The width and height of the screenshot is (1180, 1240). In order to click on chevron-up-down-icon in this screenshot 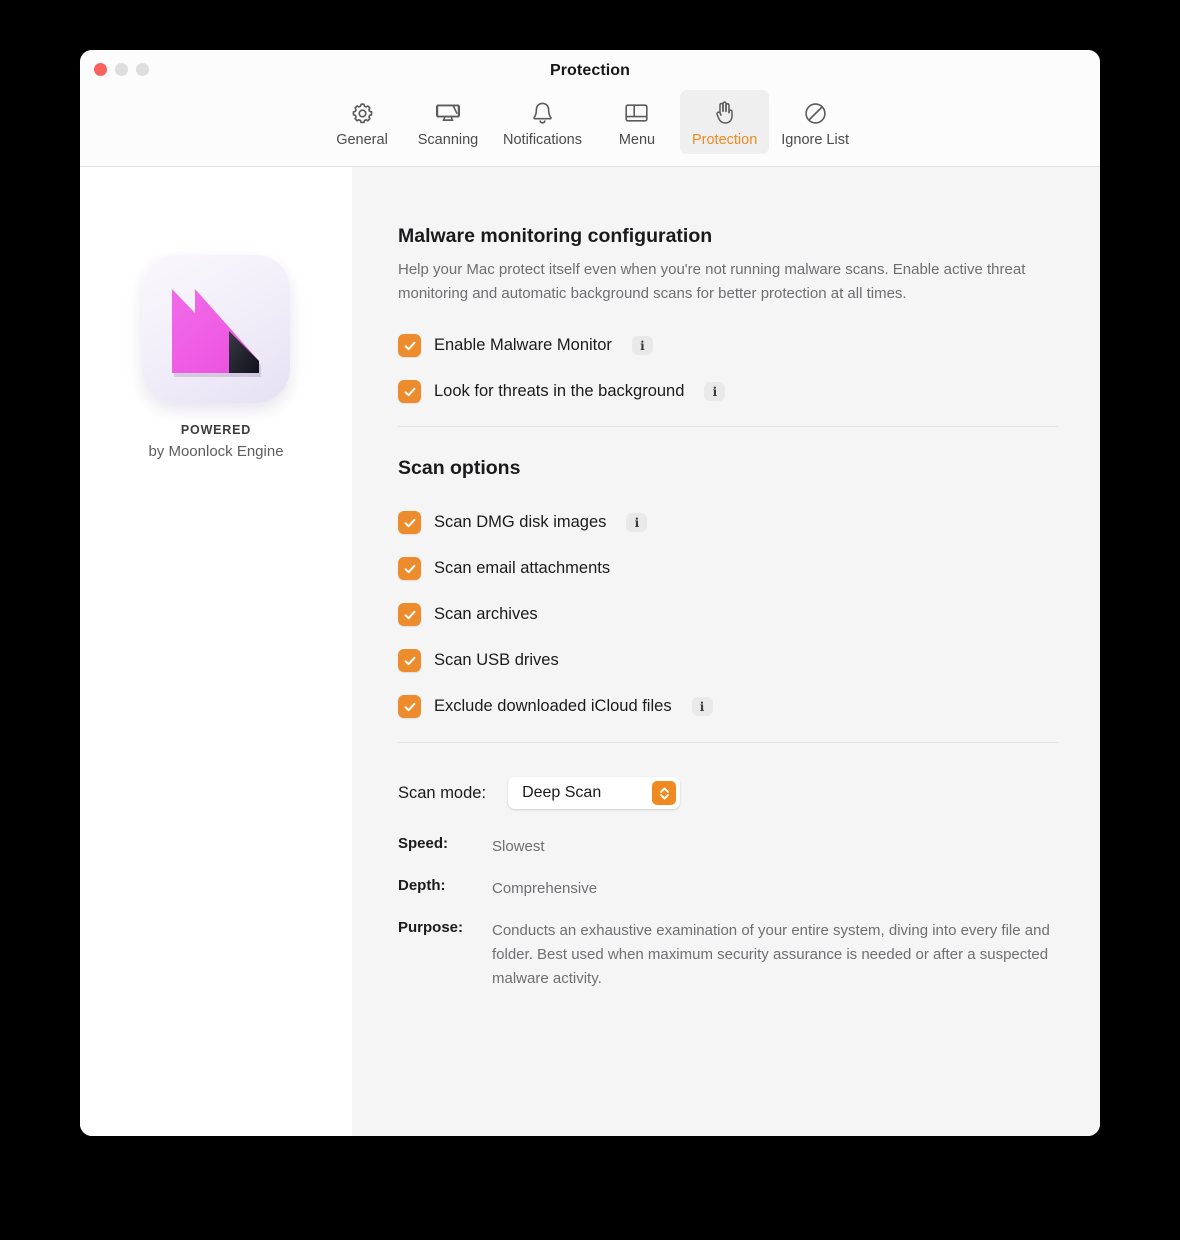, I will do `click(664, 793)`.